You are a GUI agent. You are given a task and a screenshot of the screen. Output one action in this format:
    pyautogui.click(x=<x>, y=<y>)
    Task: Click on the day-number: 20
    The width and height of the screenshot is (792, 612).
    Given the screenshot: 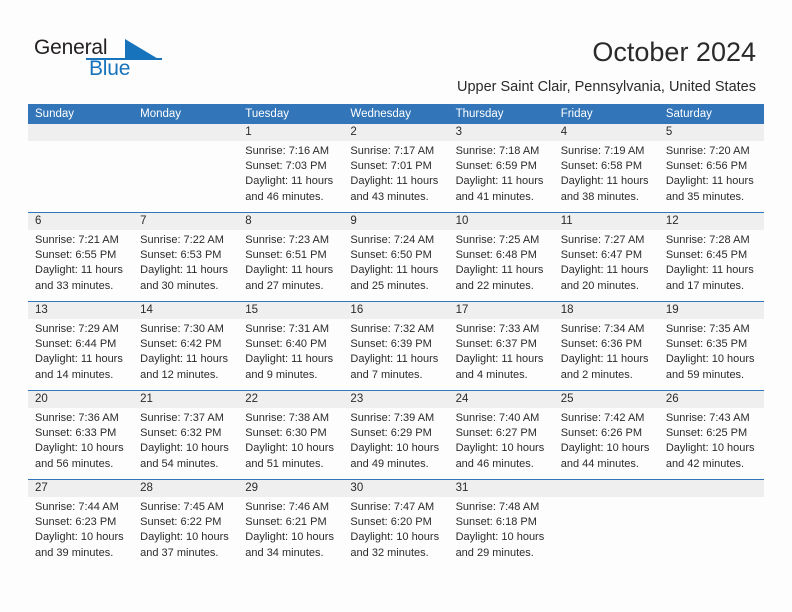 What is the action you would take?
    pyautogui.click(x=80, y=399)
    